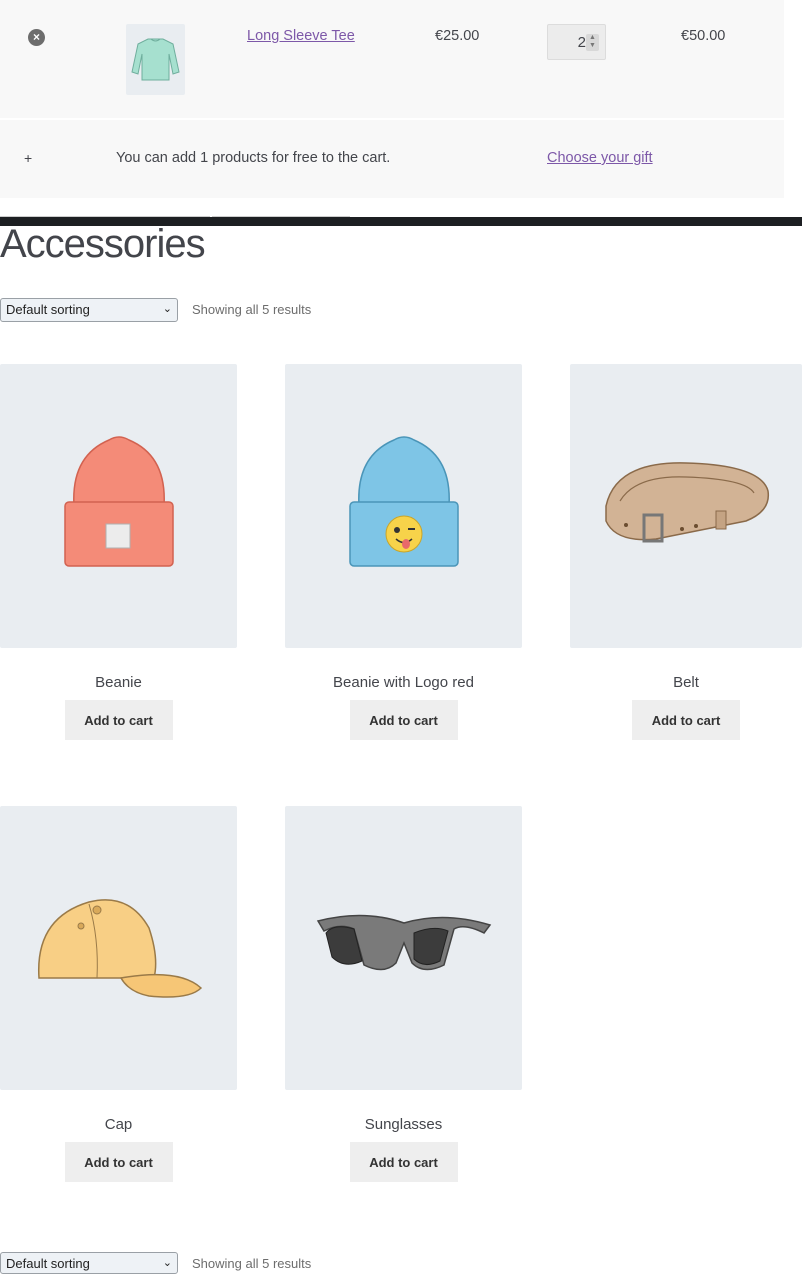 Image resolution: width=802 pixels, height=1274 pixels. I want to click on result-count-bottom: Showing all 5 results, so click(252, 1263).